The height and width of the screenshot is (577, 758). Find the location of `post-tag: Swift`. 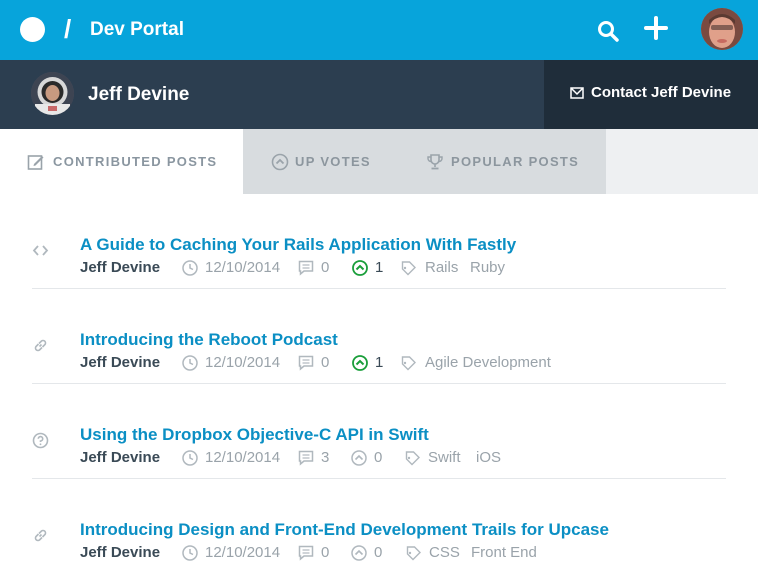

post-tag: Swift is located at coordinates (444, 458).